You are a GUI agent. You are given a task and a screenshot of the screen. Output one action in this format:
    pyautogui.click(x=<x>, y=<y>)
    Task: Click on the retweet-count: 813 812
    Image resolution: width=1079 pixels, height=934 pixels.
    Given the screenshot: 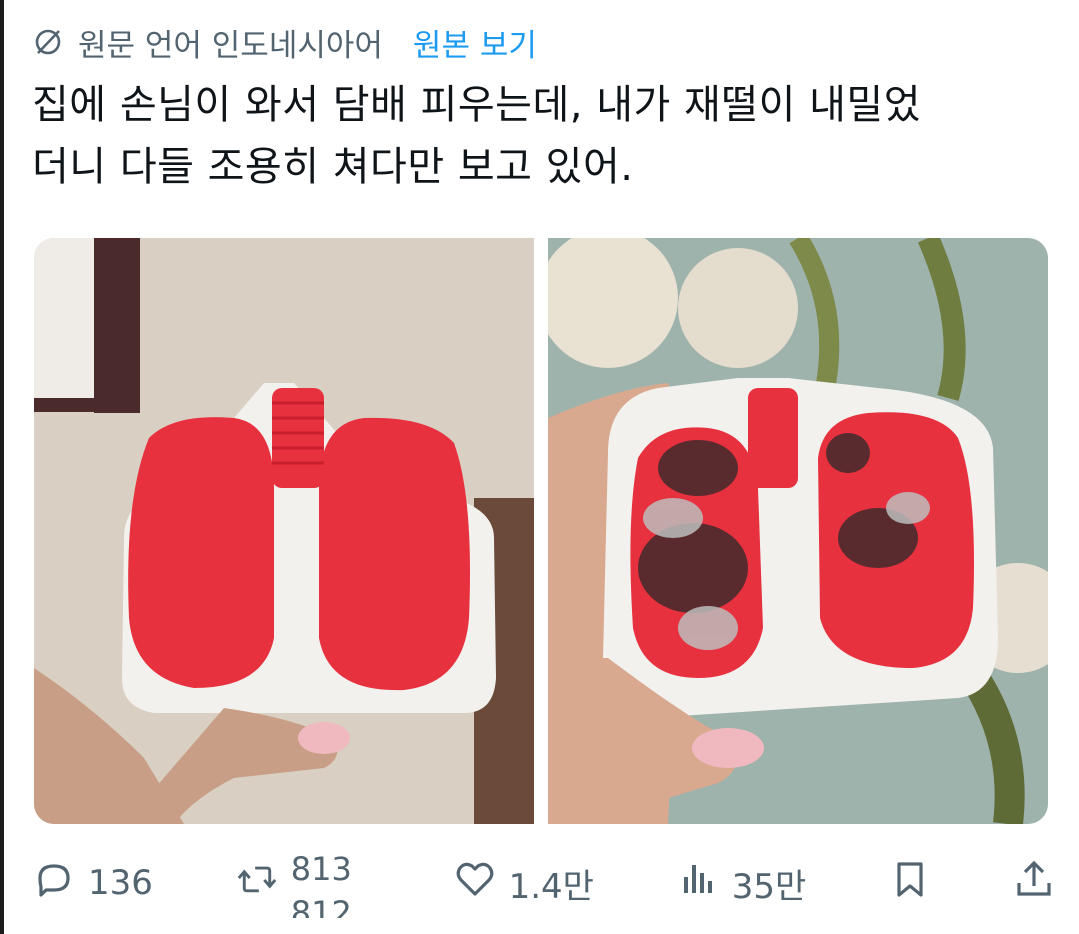 What is the action you would take?
    pyautogui.click(x=331, y=883)
    